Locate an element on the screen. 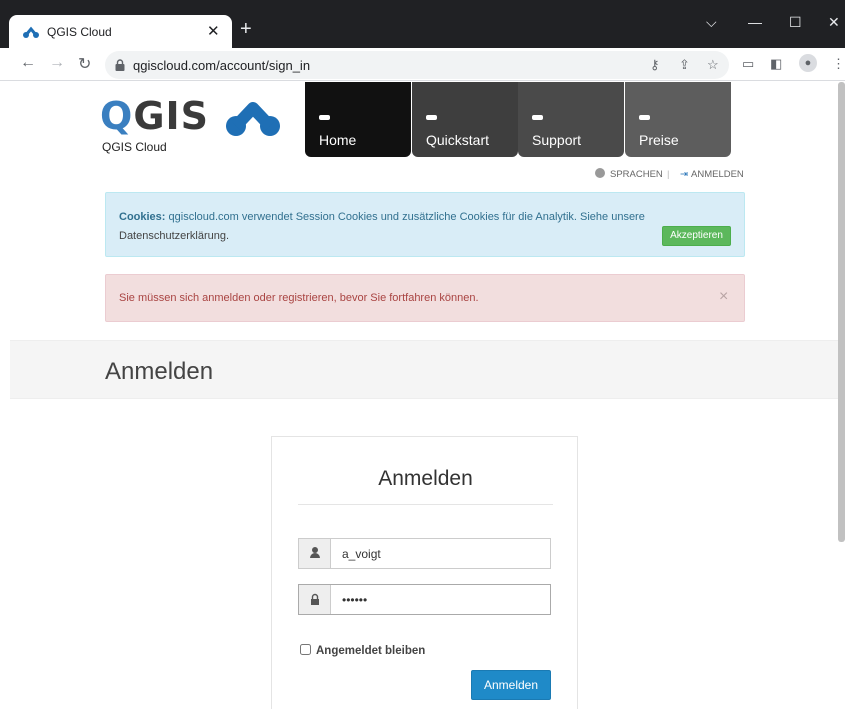 The height and width of the screenshot is (709, 845). browser-tab: QGIS Cloud ✕ is located at coordinates (120, 31).